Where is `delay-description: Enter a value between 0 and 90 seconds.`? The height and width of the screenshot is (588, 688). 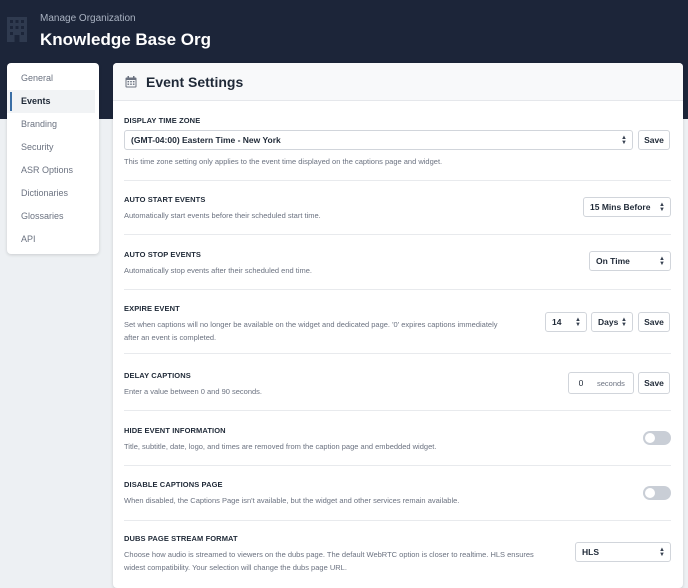
delay-description: Enter a value between 0 and 90 seconds. is located at coordinates (193, 391).